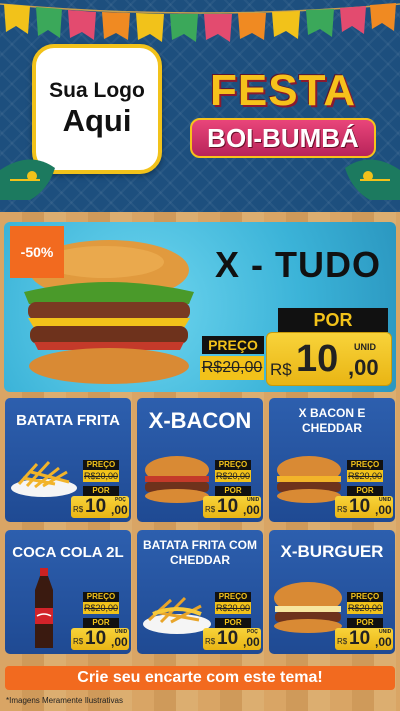 This screenshot has height=711, width=400. Describe the element at coordinates (200, 420) in the screenshot. I see `product-name: X-BACON` at that location.